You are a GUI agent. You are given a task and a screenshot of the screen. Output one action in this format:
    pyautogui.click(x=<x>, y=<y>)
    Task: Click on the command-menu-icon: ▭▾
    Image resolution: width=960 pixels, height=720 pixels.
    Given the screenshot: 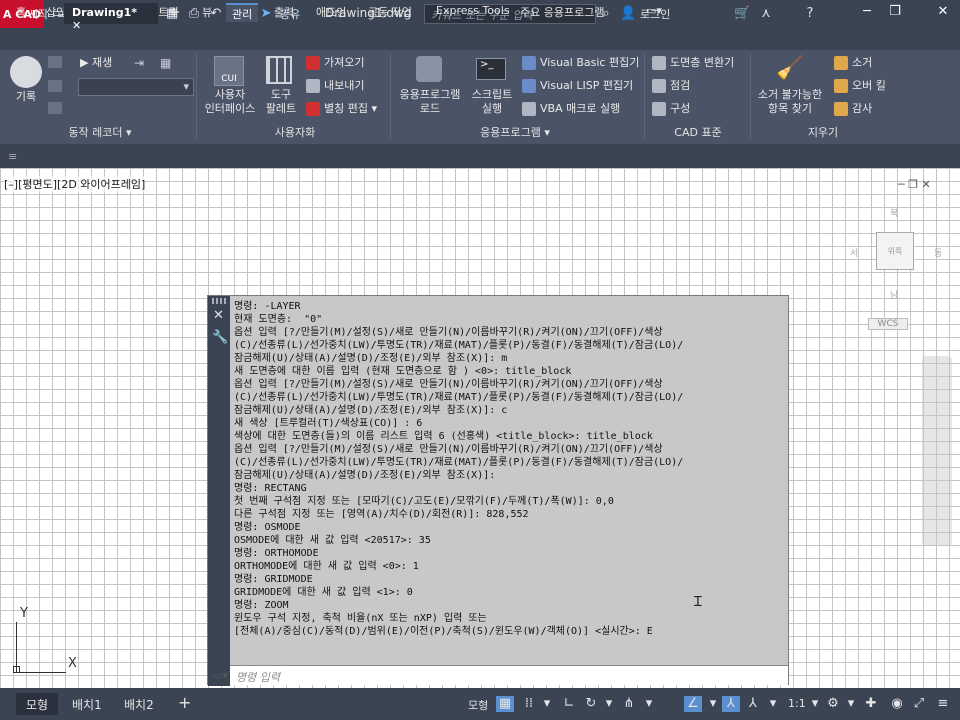 What is the action you would take?
    pyautogui.click(x=220, y=675)
    